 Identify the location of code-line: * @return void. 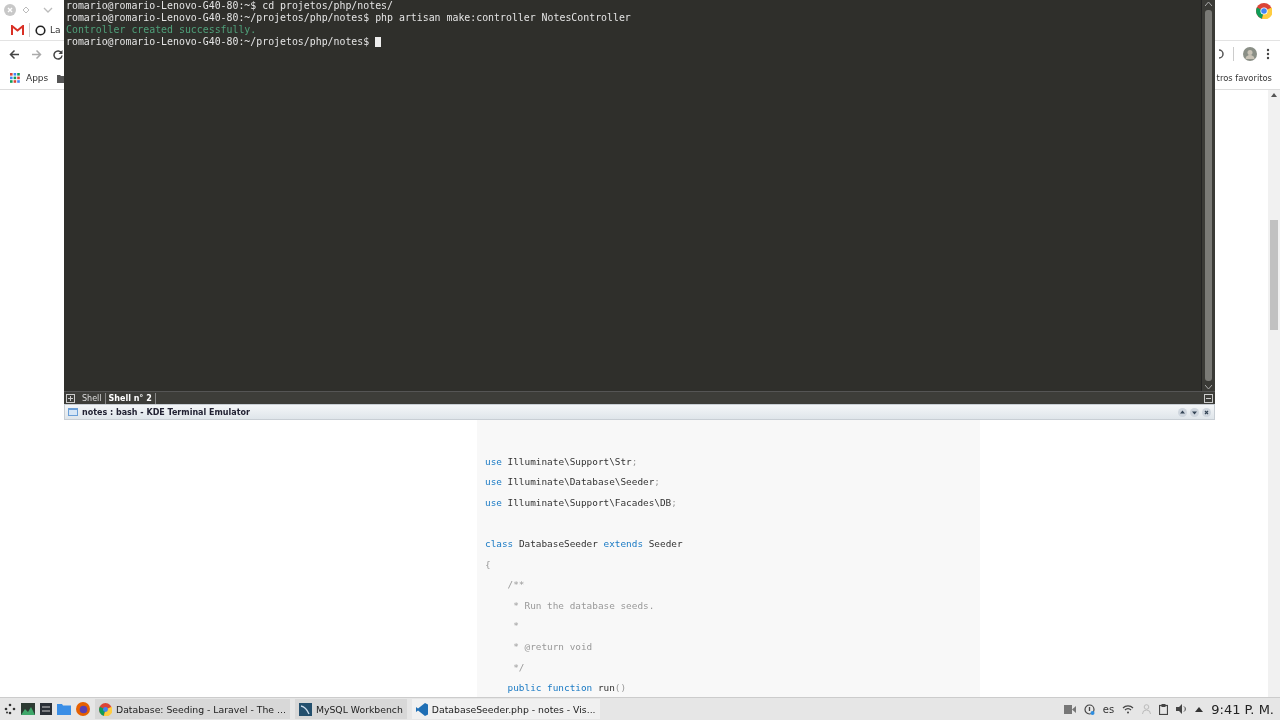
(553, 646).